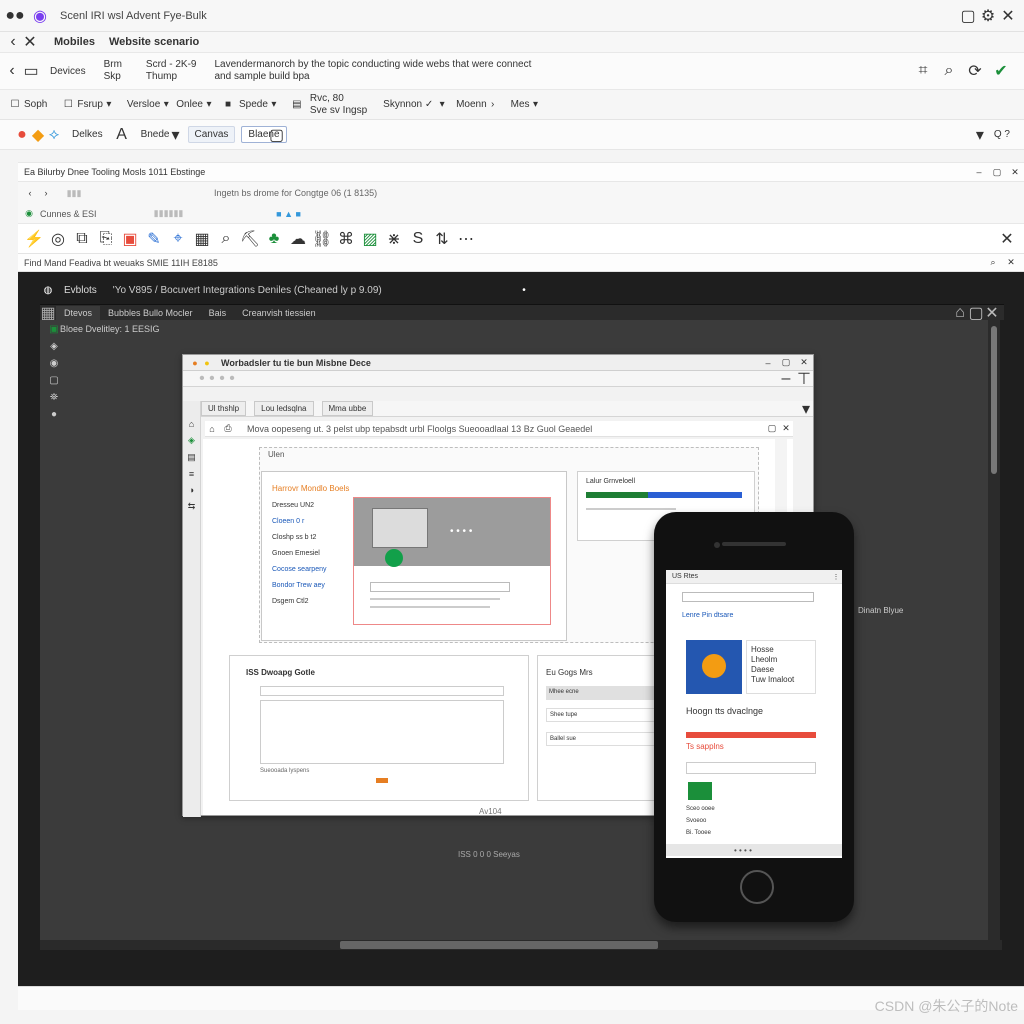 The image size is (1024, 1024). What do you see at coordinates (15, 104) in the screenshot?
I see `checkbox-icon: ☐` at bounding box center [15, 104].